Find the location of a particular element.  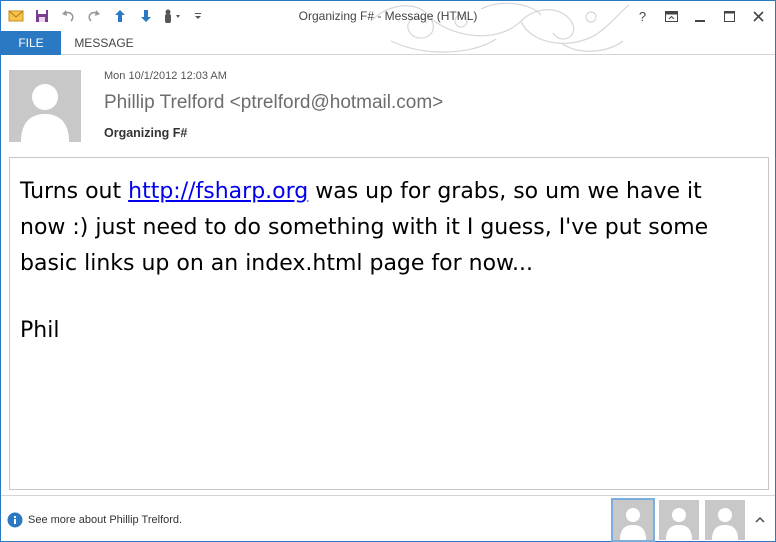

ribbon-tabs: FILE MESSAGE is located at coordinates (388, 43).